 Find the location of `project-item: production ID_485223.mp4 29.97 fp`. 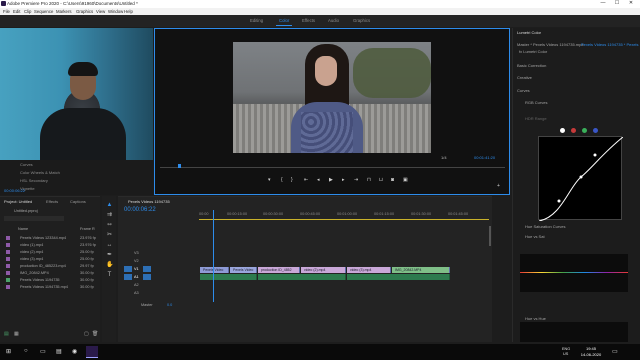

project-item: production ID_485223.mp4 29.97 fp is located at coordinates (51, 266).